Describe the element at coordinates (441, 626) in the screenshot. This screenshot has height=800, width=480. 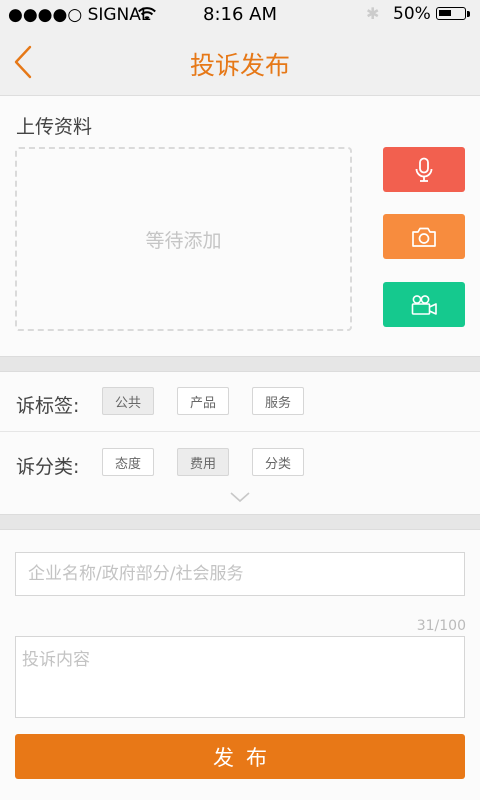
I see `character-counter: 31/100` at that location.